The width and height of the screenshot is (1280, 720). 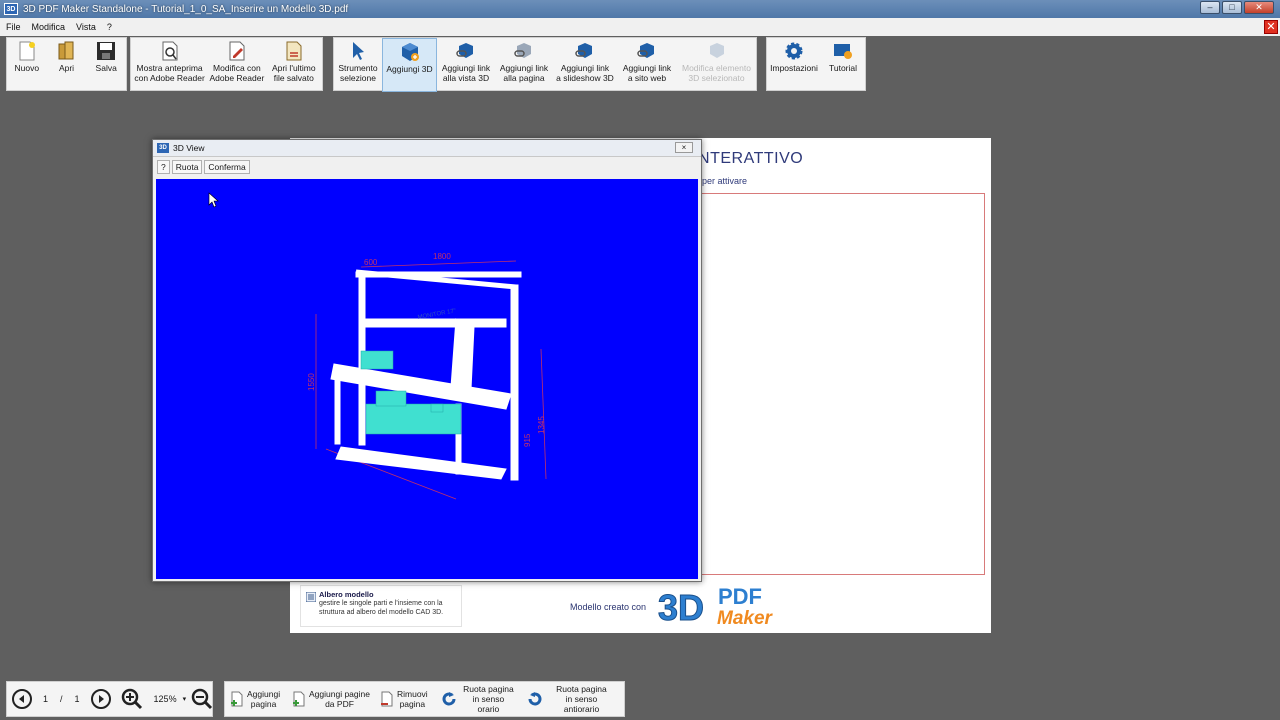 What do you see at coordinates (535, 699) in the screenshot?
I see `rotate-ccw-icon` at bounding box center [535, 699].